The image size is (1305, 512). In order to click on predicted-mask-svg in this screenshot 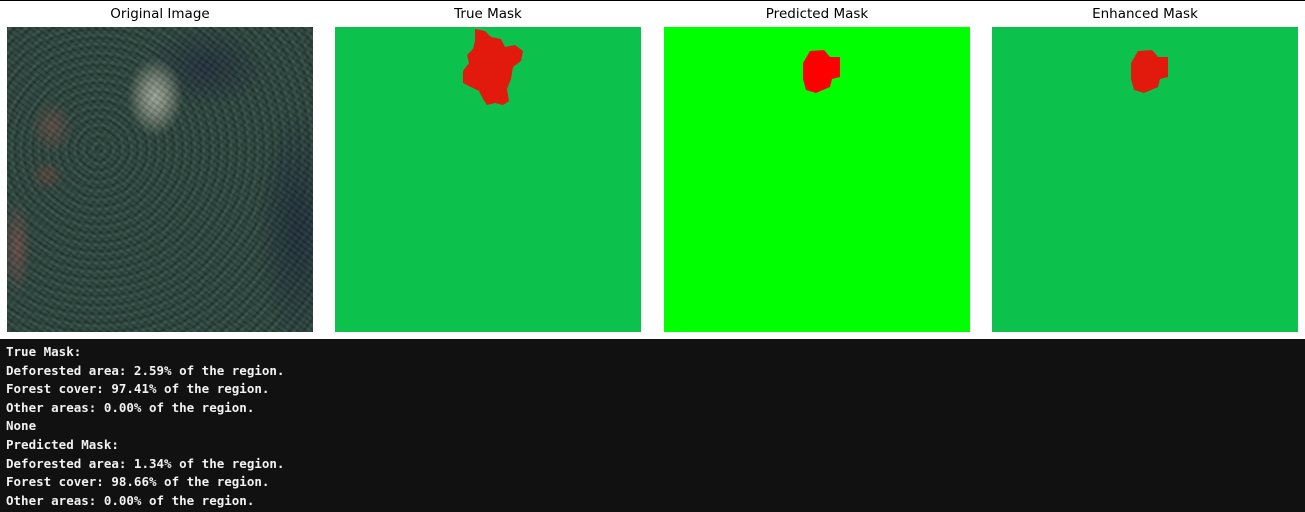, I will do `click(817, 179)`.